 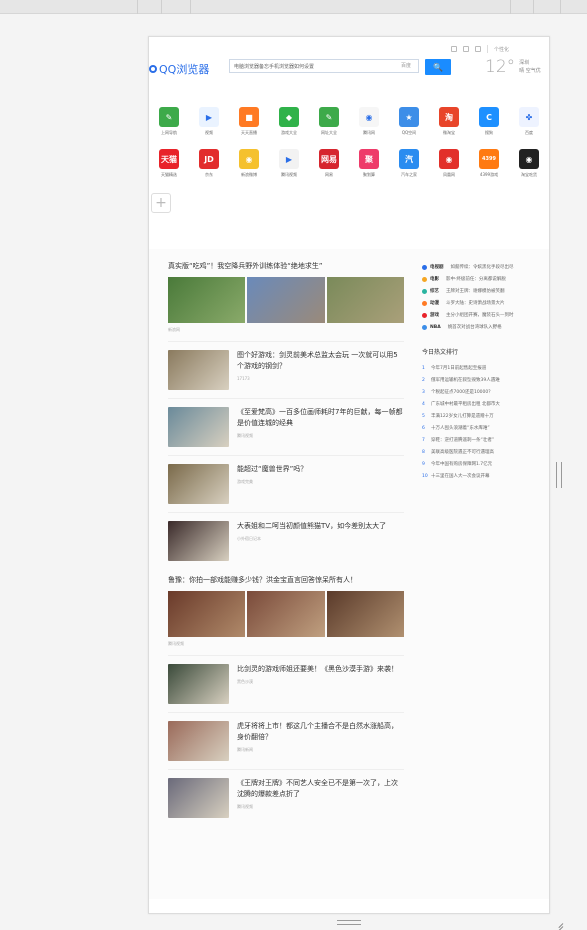 I want to click on search-icon, so click(x=477, y=49).